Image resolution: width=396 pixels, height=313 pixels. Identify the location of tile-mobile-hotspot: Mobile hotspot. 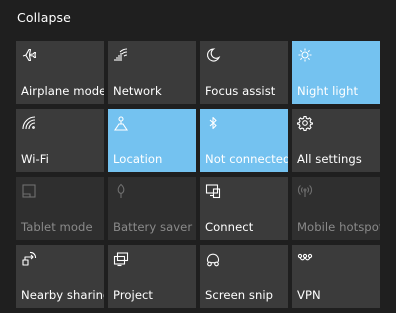
(336, 208).